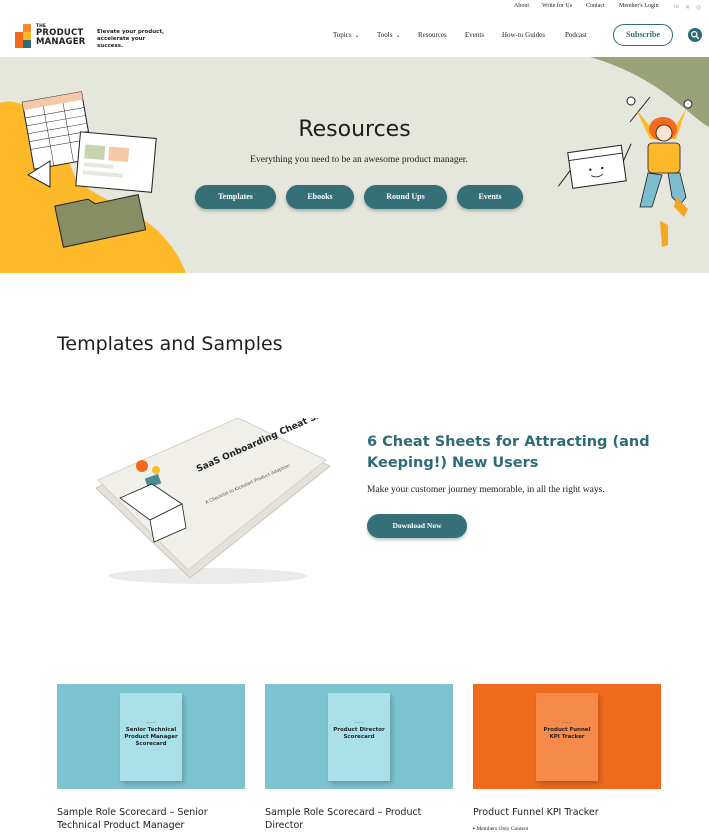 This screenshot has width=709, height=832. Describe the element at coordinates (360, 819) in the screenshot. I see `card-title-product-director: Sample Role Scorecard – Product Director` at that location.